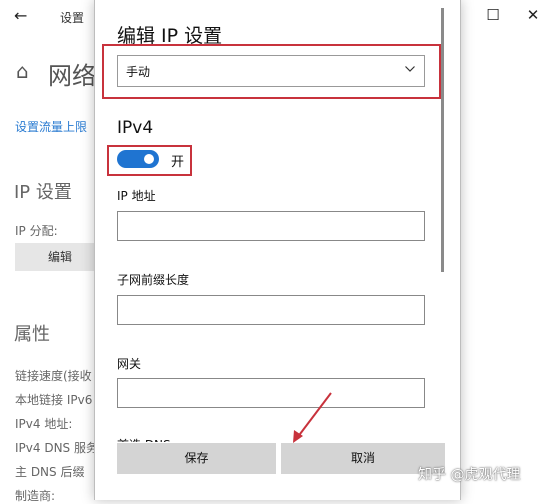 The height and width of the screenshot is (504, 558). Describe the element at coordinates (129, 364) in the screenshot. I see `gateway-label: 网关` at that location.